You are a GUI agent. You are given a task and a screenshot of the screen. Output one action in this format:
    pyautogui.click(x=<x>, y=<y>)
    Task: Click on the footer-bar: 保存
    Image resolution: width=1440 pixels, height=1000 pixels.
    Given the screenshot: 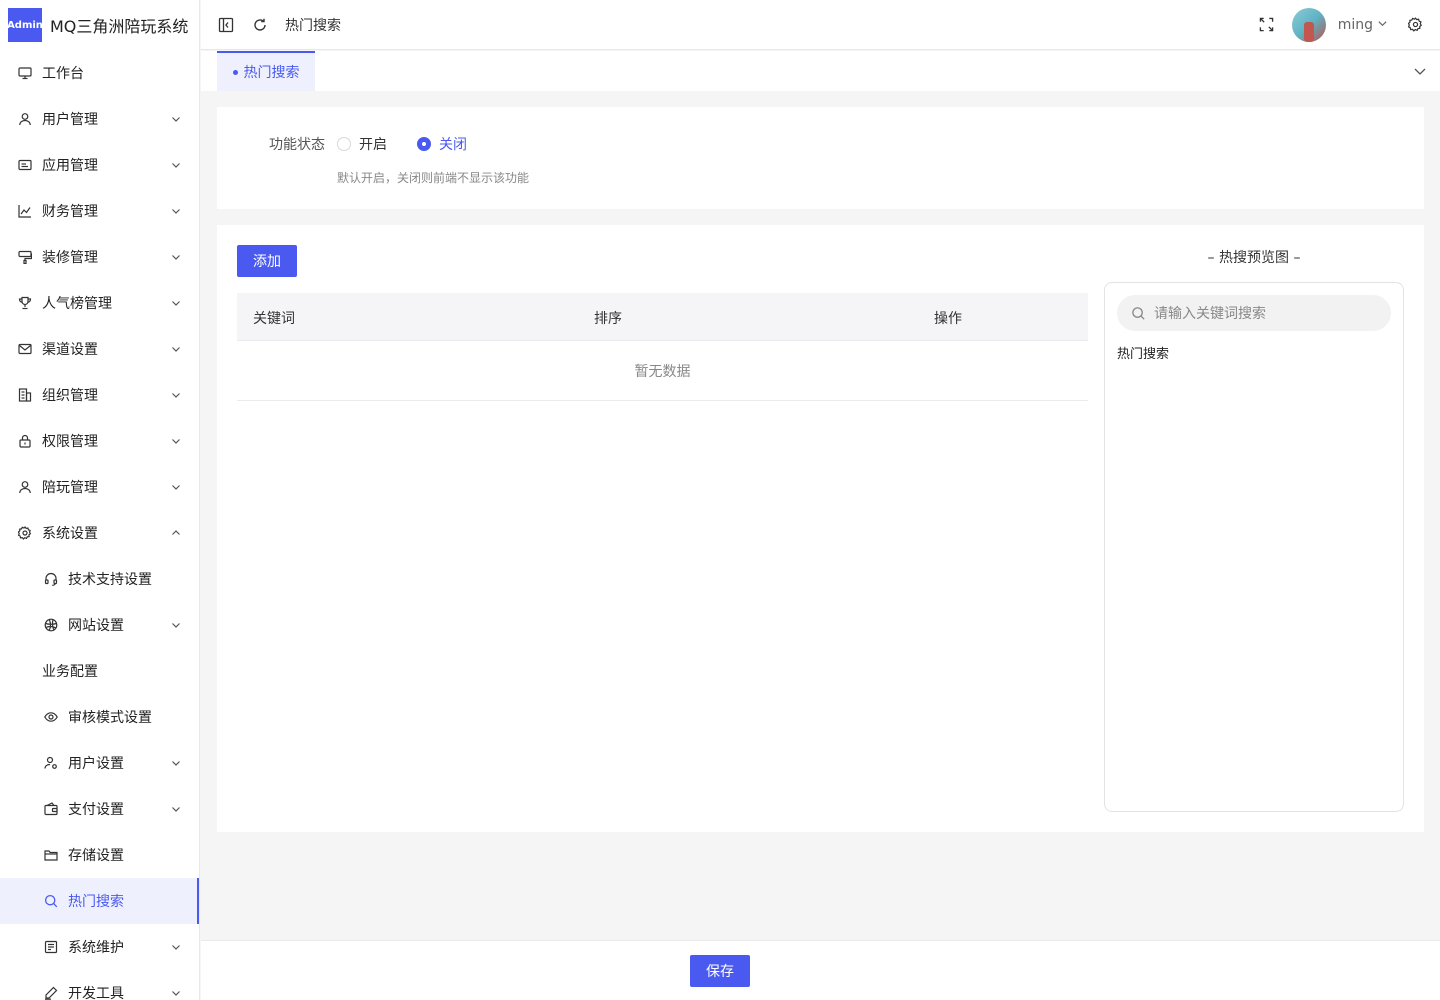 What is the action you would take?
    pyautogui.click(x=820, y=970)
    